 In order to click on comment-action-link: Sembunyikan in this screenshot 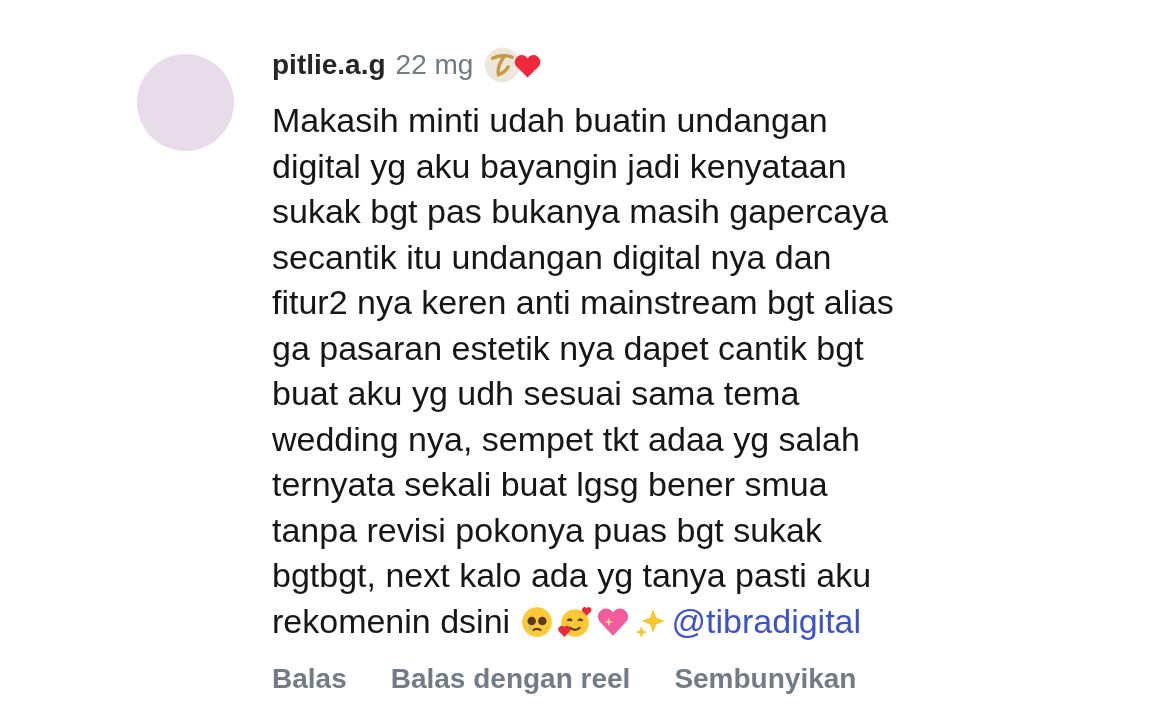, I will do `click(765, 679)`.